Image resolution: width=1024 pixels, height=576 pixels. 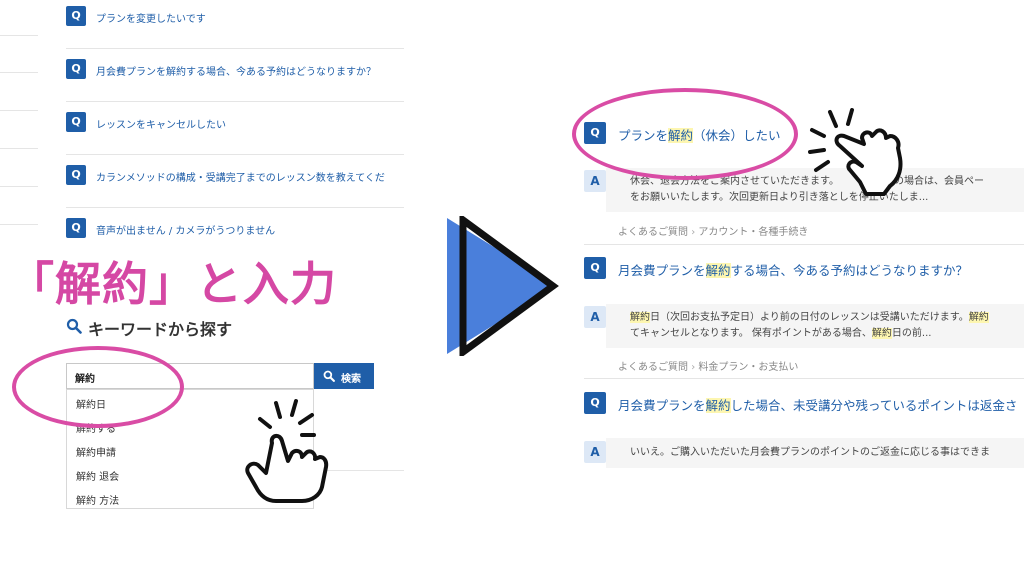 I want to click on breadcrumb-item: 料金プラン・お支払い, so click(x=748, y=367).